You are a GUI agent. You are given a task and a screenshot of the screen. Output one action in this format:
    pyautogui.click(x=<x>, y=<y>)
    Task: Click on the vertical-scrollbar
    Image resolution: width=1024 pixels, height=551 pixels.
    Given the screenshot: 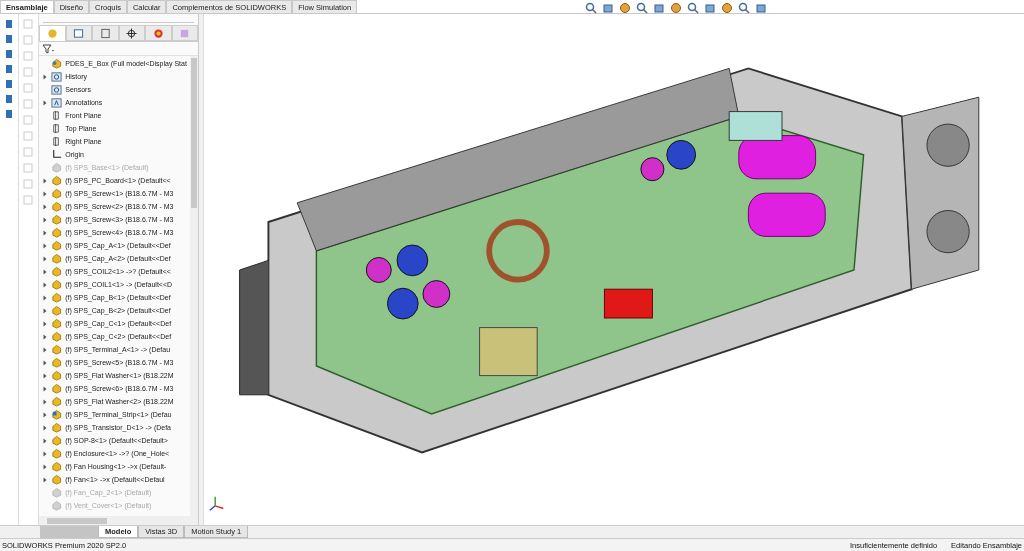 What is the action you would take?
    pyautogui.click(x=194, y=286)
    